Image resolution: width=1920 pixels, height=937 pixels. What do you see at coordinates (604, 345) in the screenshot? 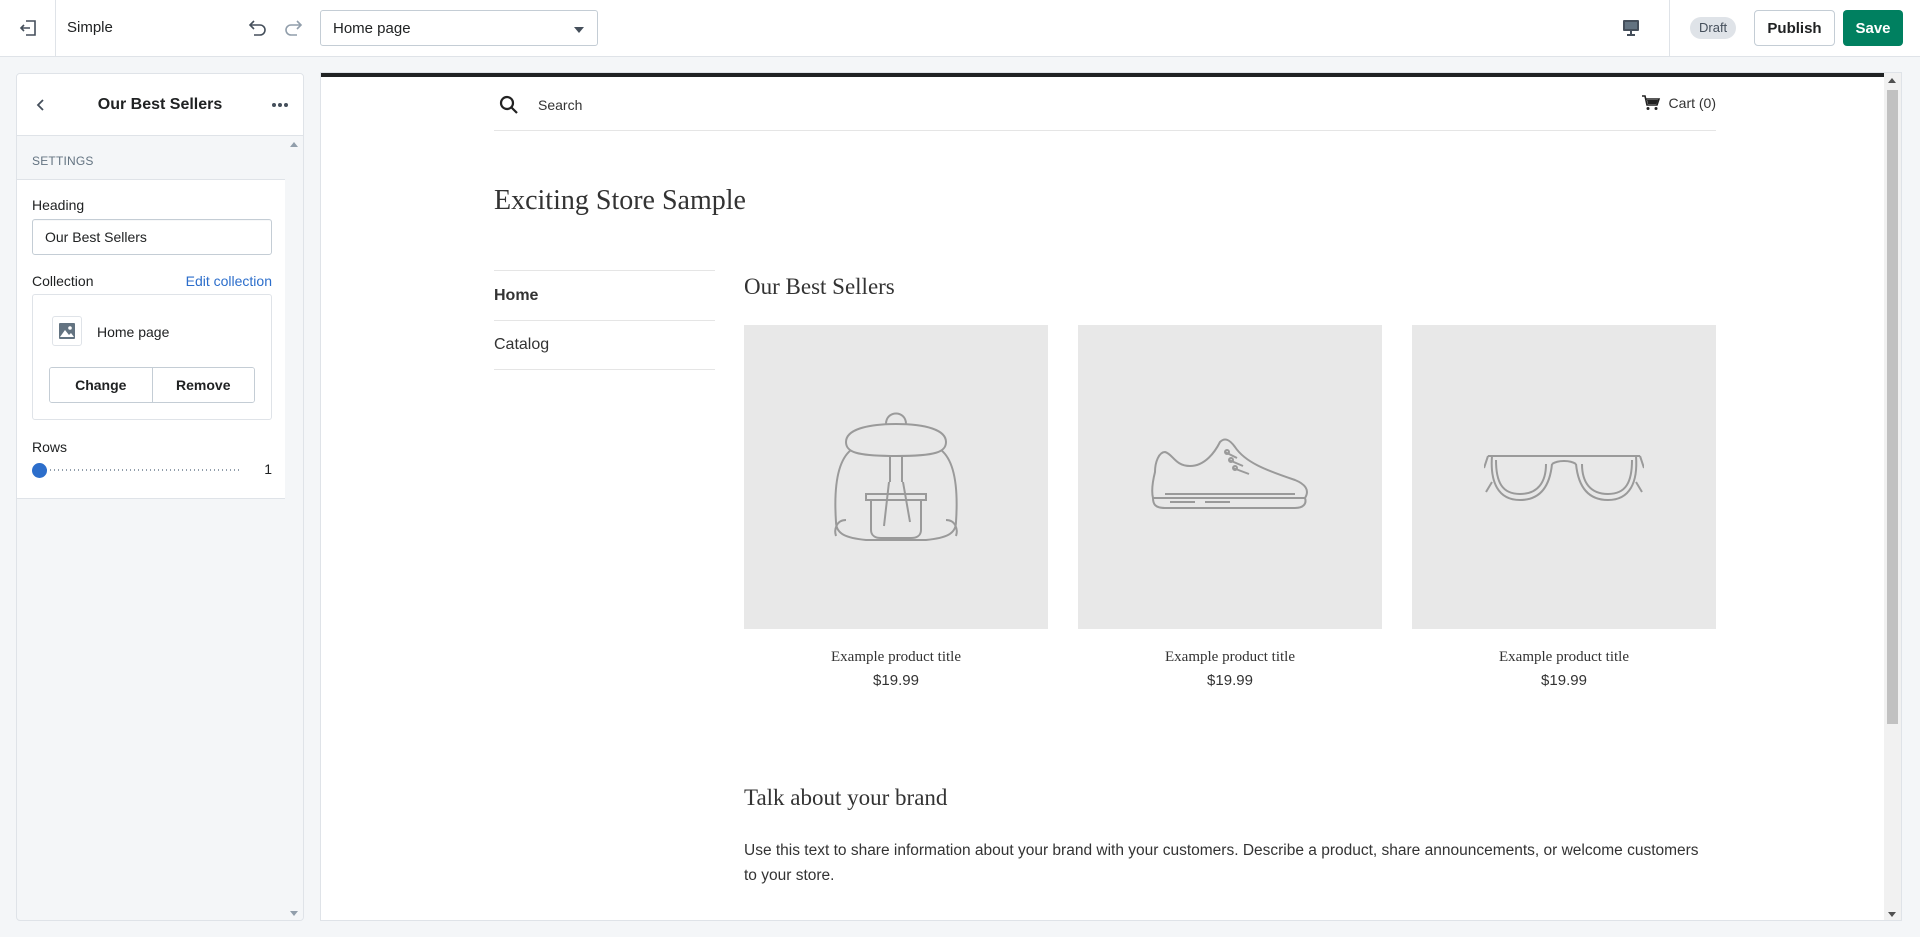
I see `nav-item-catalog: Catalog` at bounding box center [604, 345].